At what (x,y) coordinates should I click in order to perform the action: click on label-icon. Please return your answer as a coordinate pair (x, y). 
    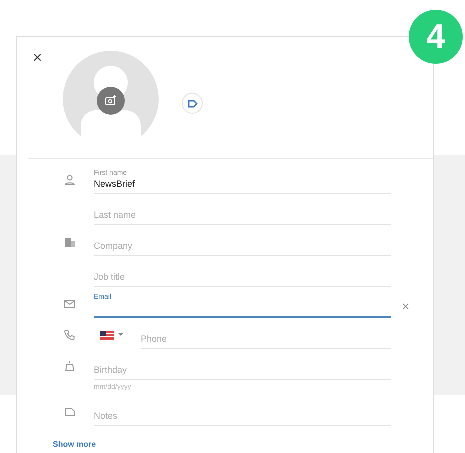
    Looking at the image, I should click on (193, 104).